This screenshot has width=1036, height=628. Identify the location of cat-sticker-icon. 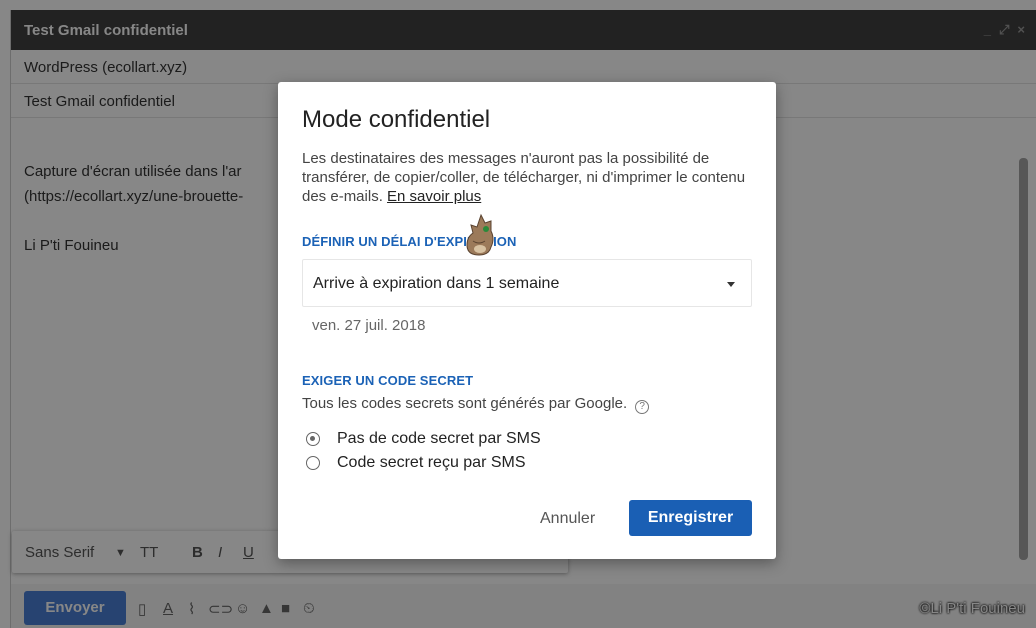
(480, 234).